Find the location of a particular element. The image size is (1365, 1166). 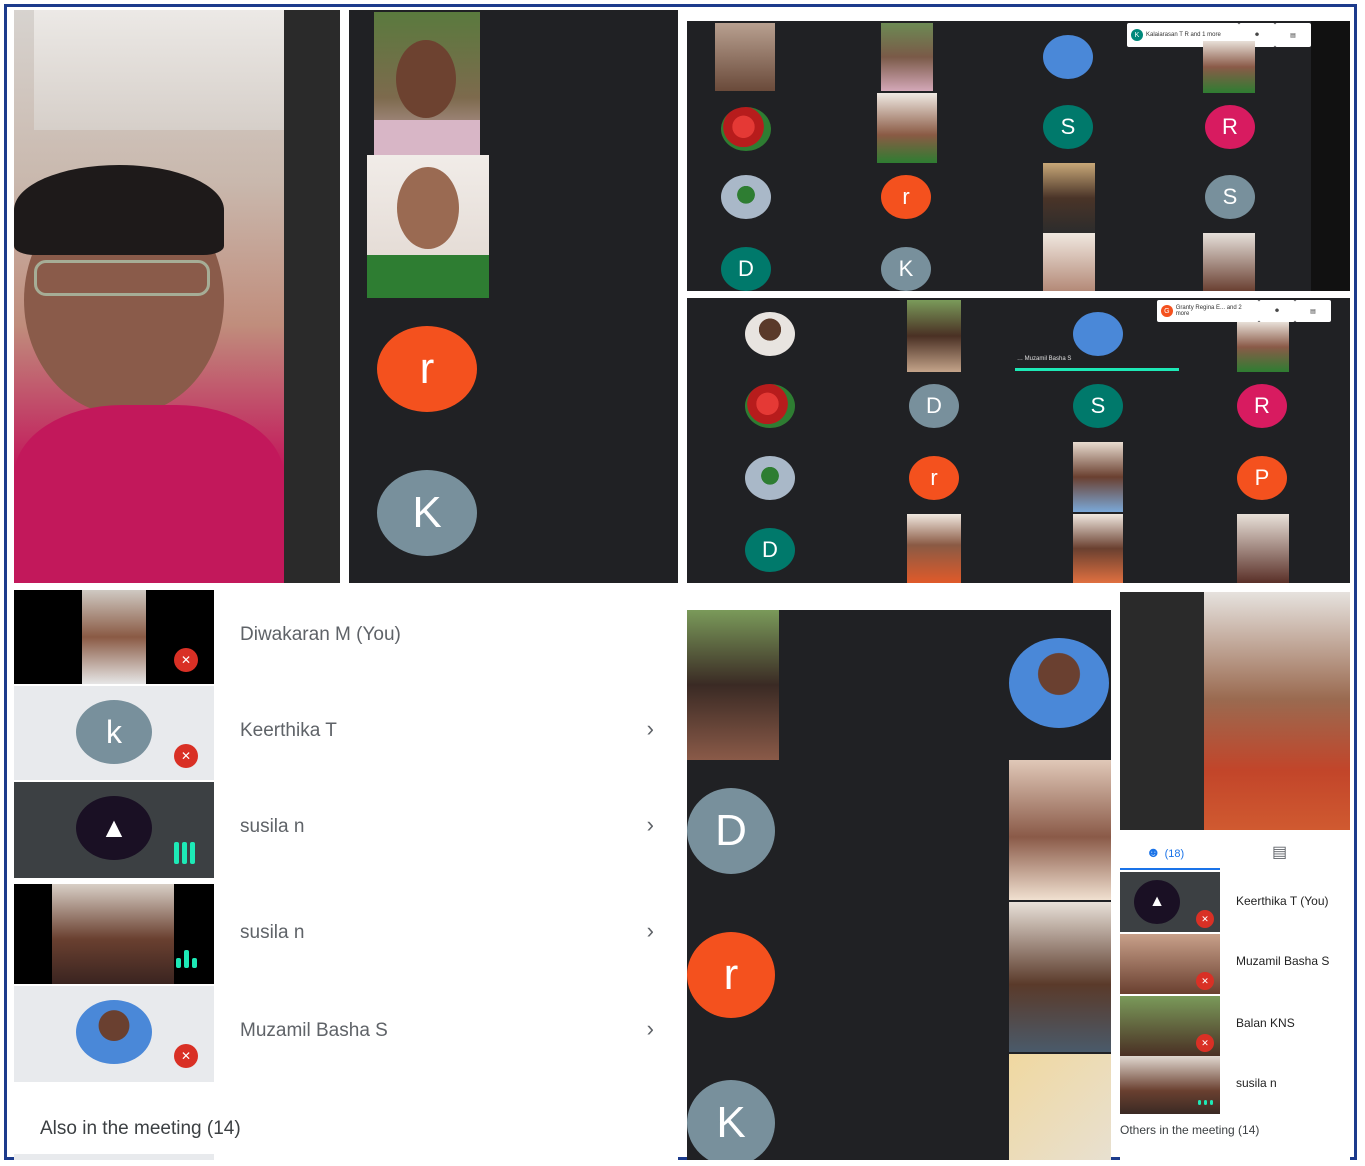

participant-avatar-d: D is located at coordinates (746, 269).